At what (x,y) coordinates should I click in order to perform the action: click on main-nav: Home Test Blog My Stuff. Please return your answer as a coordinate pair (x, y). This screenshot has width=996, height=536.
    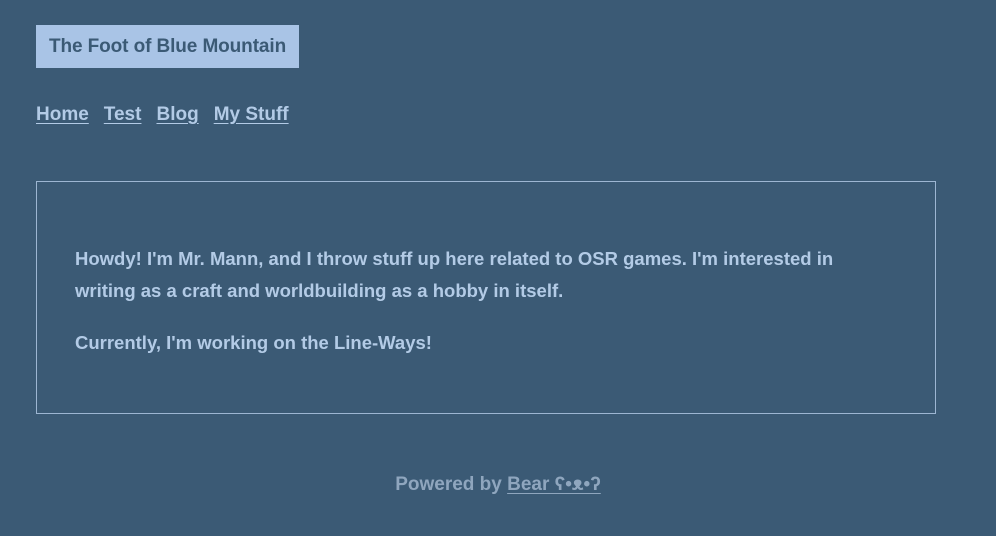
    Looking at the image, I should click on (162, 115).